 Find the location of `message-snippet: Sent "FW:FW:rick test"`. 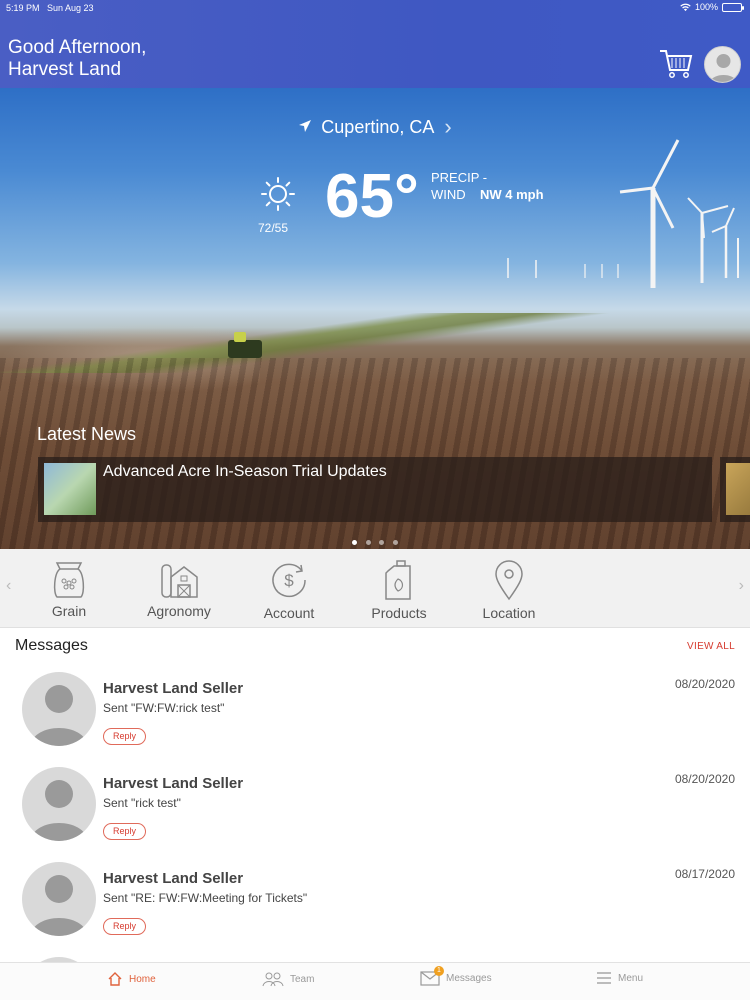

message-snippet: Sent "FW:FW:rick test" is located at coordinates (164, 708).